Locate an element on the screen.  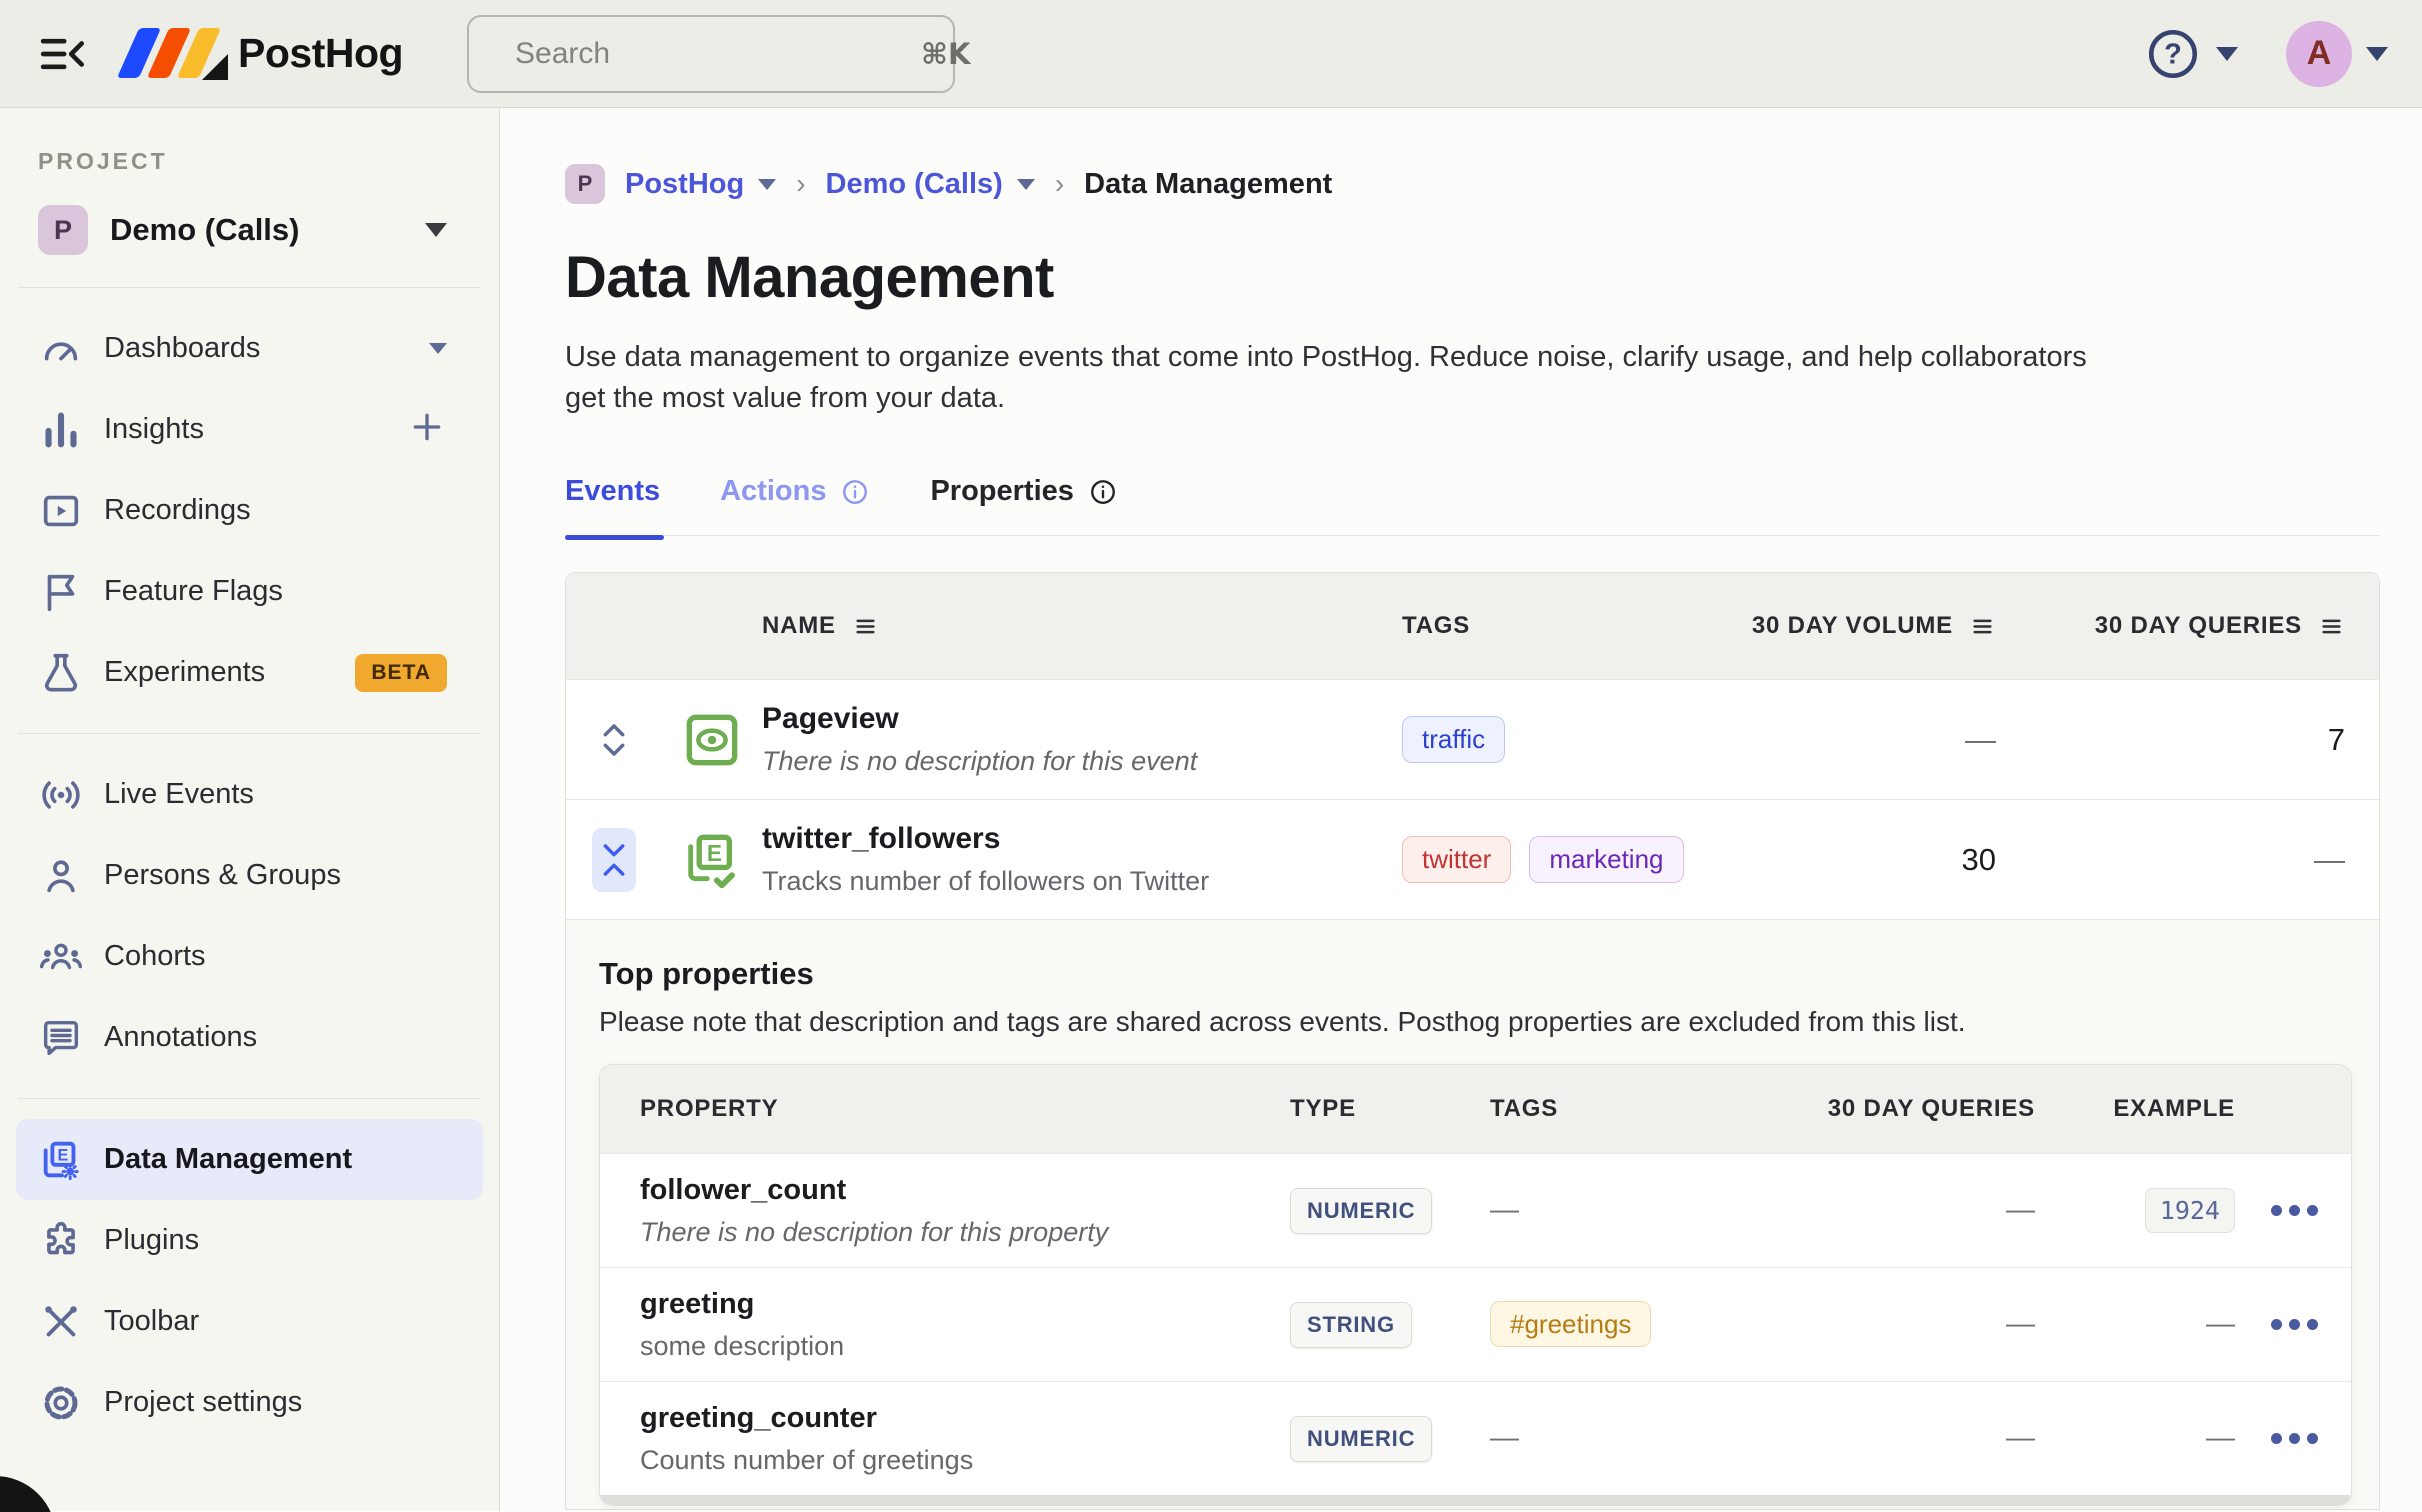
sidebar-item-toolbar: Toolbar is located at coordinates (249, 1321).